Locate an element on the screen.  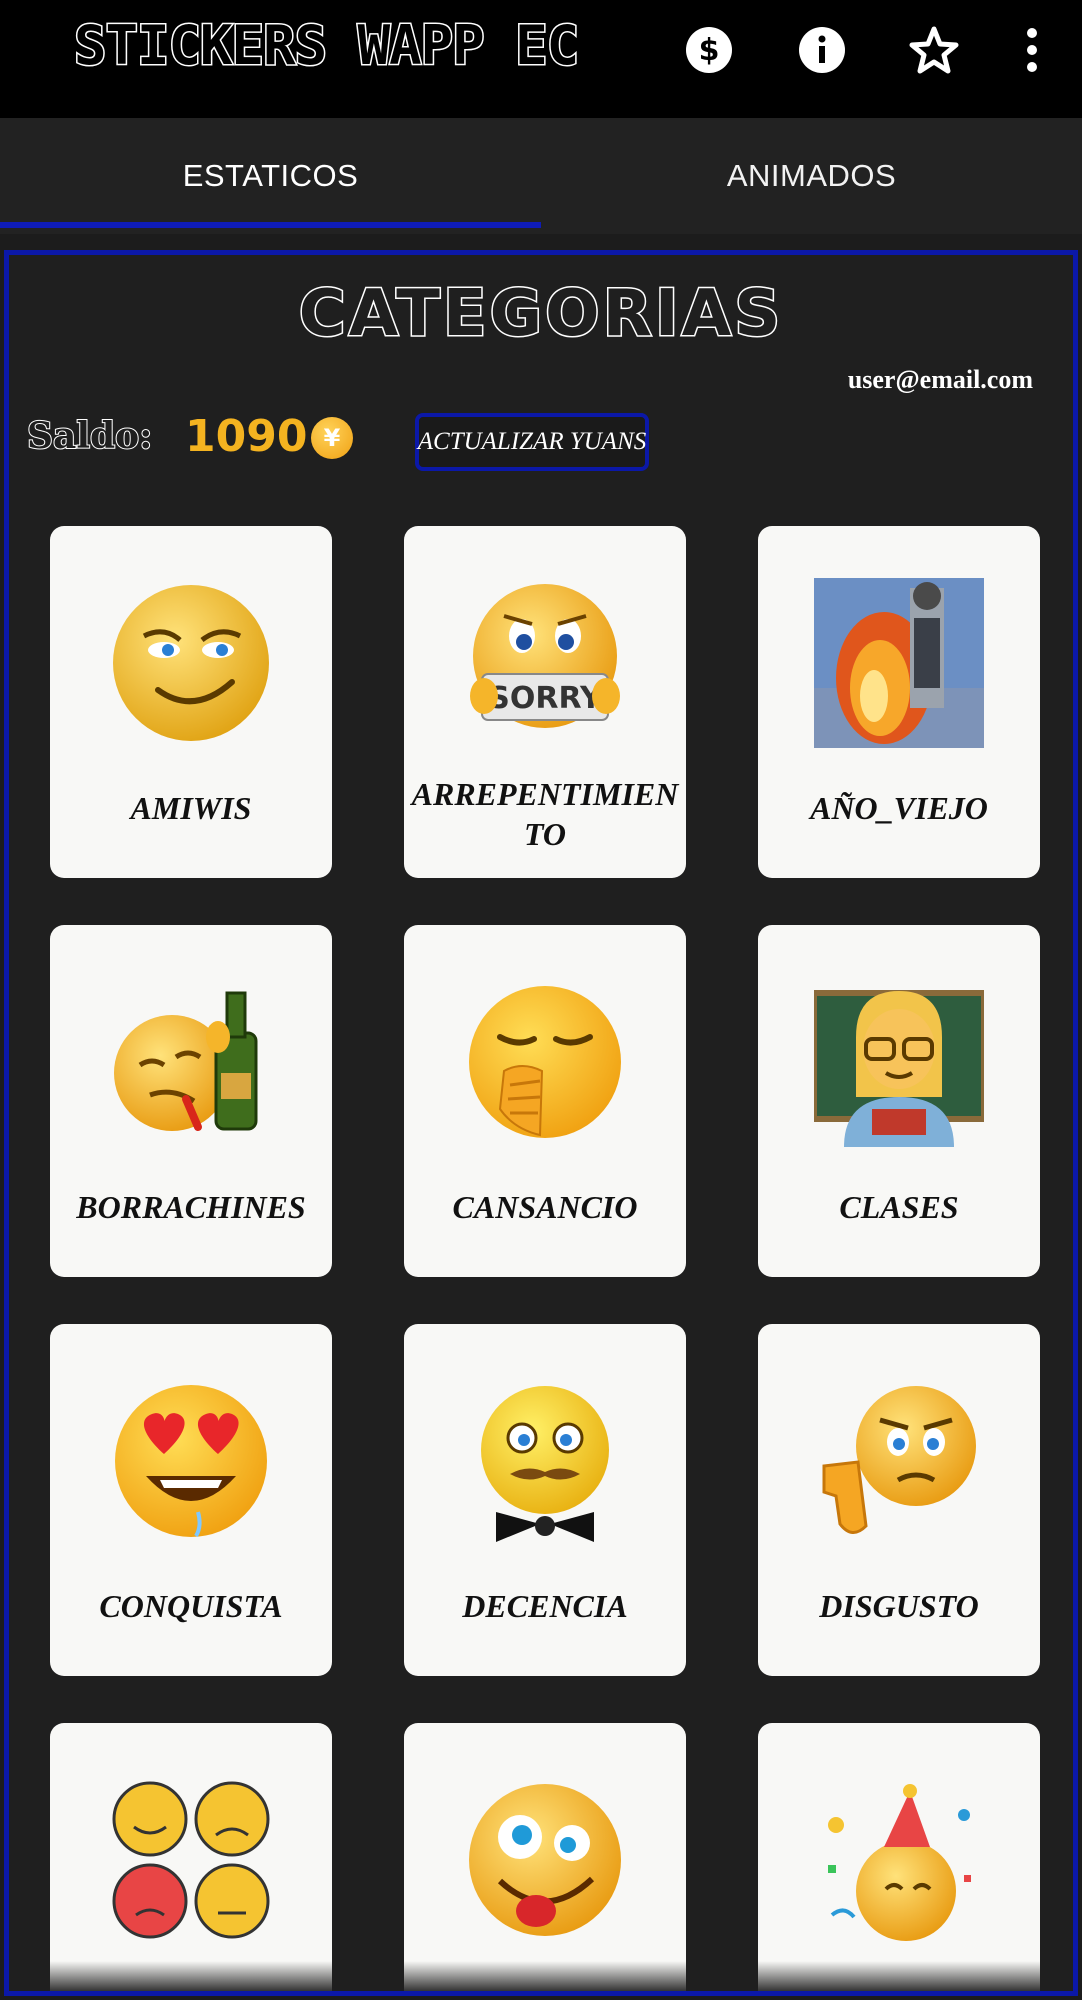
saldo-label: Saldo: is located at coordinates (89, 436).